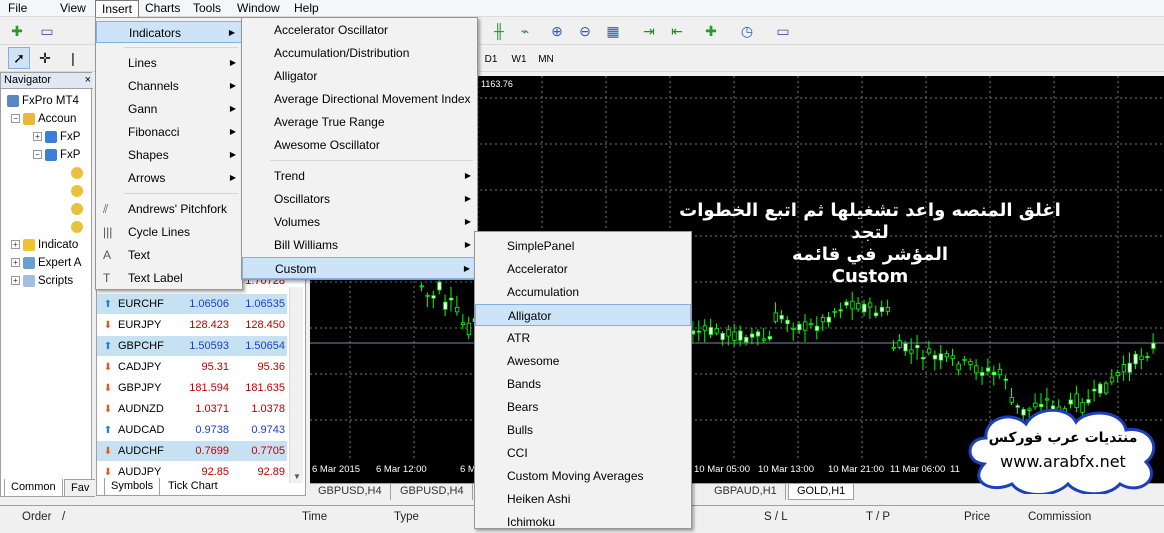 The image size is (1164, 533). Describe the element at coordinates (46, 263) in the screenshot. I see `tree-experts: + Expert A` at that location.